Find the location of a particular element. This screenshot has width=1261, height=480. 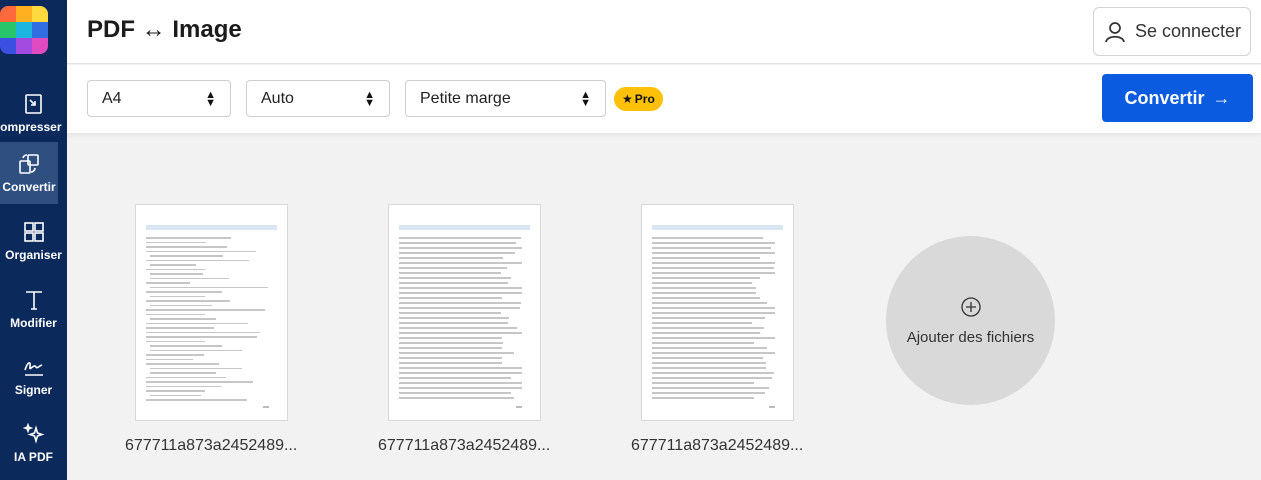

add-files-label: Ajouter des fichiers is located at coordinates (970, 337).